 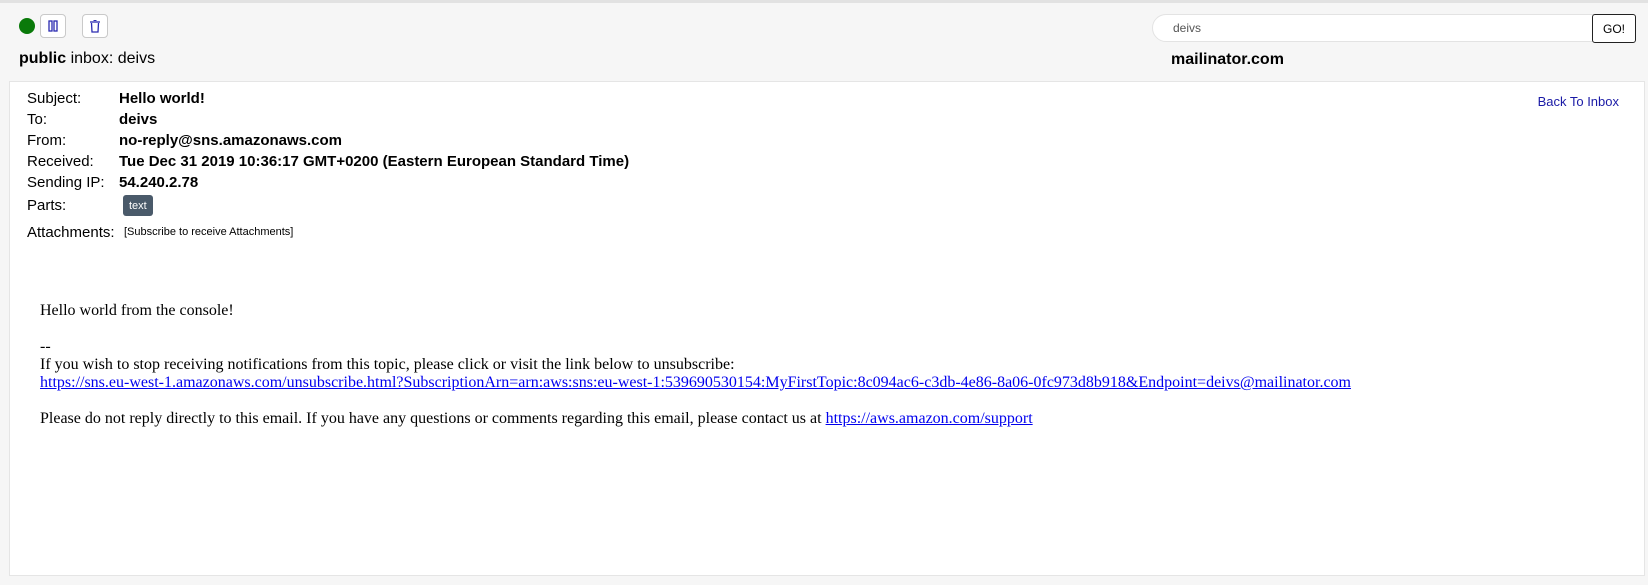 What do you see at coordinates (159, 182) in the screenshot?
I see `sending-ip-value: 54.240.2.78` at bounding box center [159, 182].